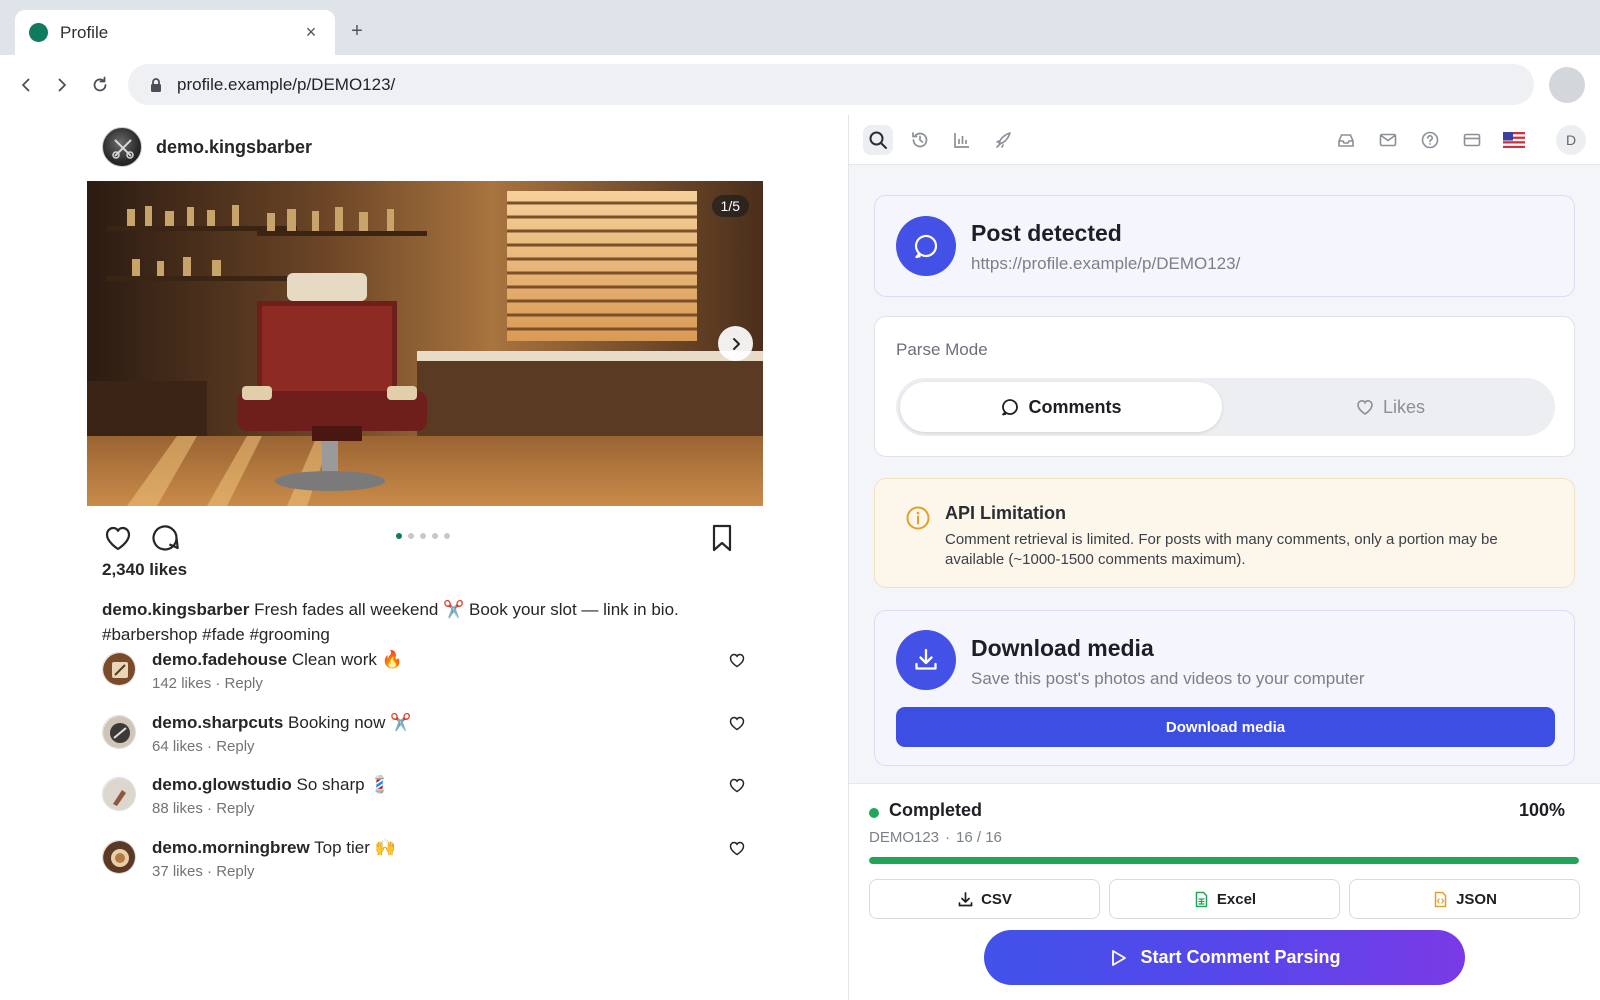  What do you see at coordinates (222, 784) in the screenshot?
I see `comment-username: demo.glowstudio` at bounding box center [222, 784].